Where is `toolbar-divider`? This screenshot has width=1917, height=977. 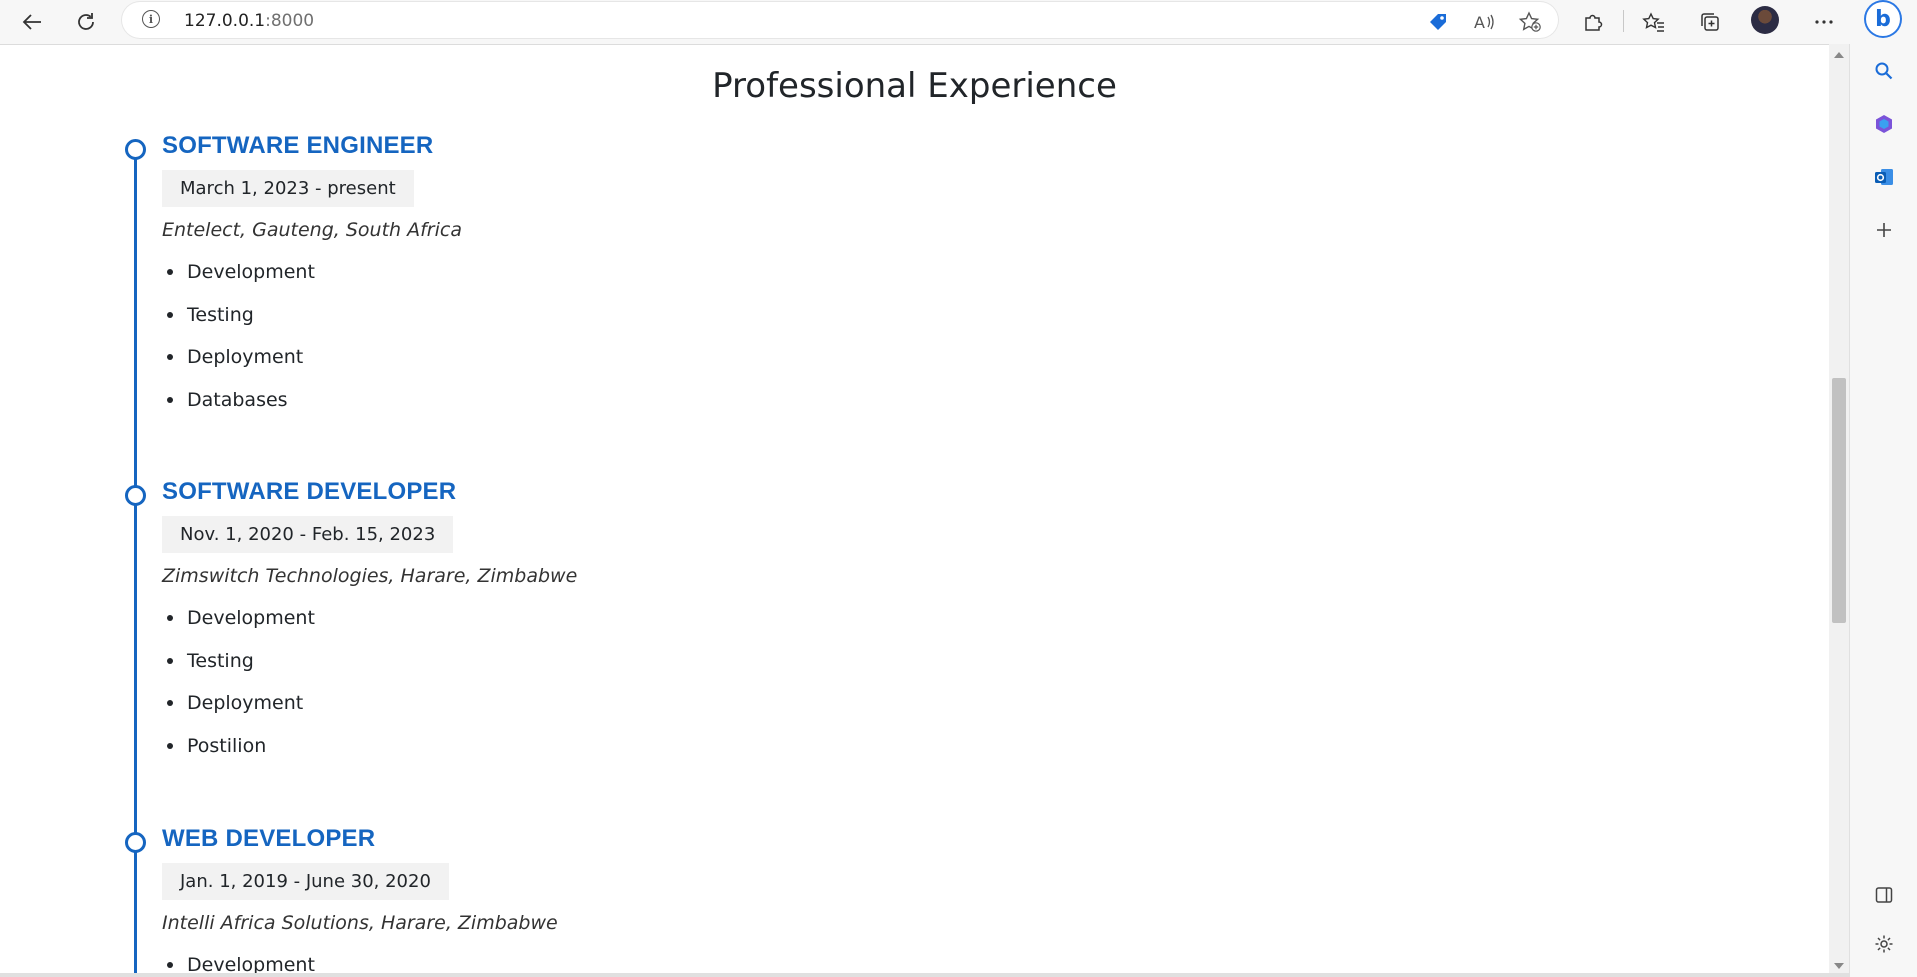
toolbar-divider is located at coordinates (1623, 21).